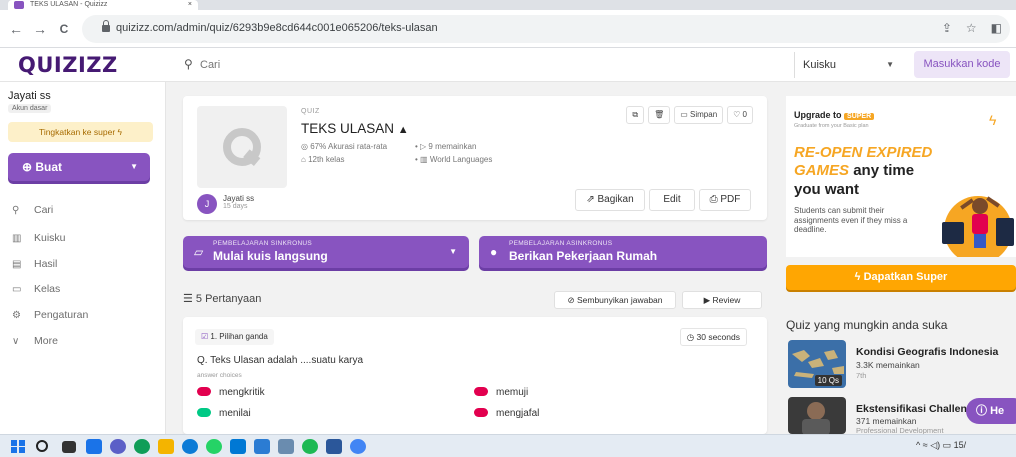  I want to click on google-chrome-icon, so click(358, 446).